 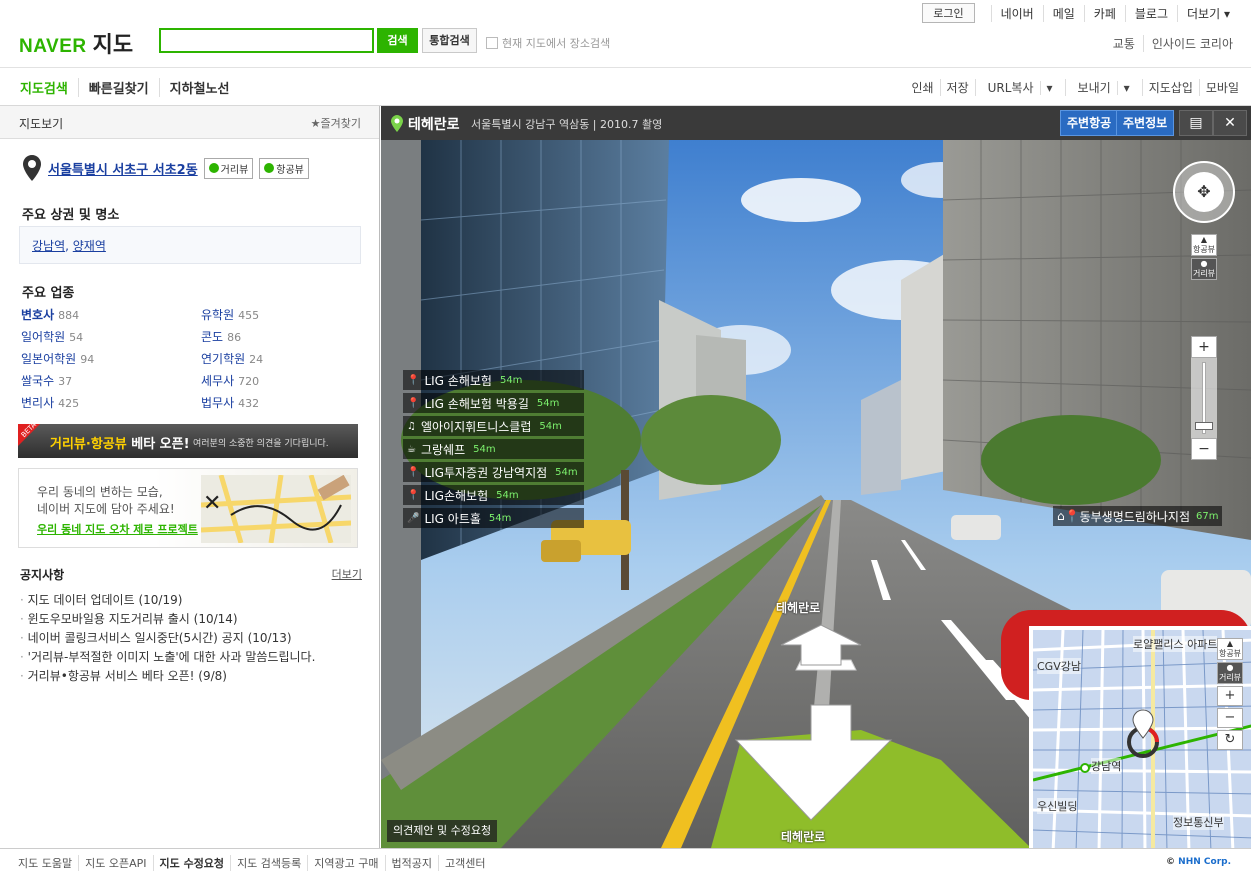 What do you see at coordinates (111, 402) in the screenshot?
I see `business-item: 변리사 425` at bounding box center [111, 402].